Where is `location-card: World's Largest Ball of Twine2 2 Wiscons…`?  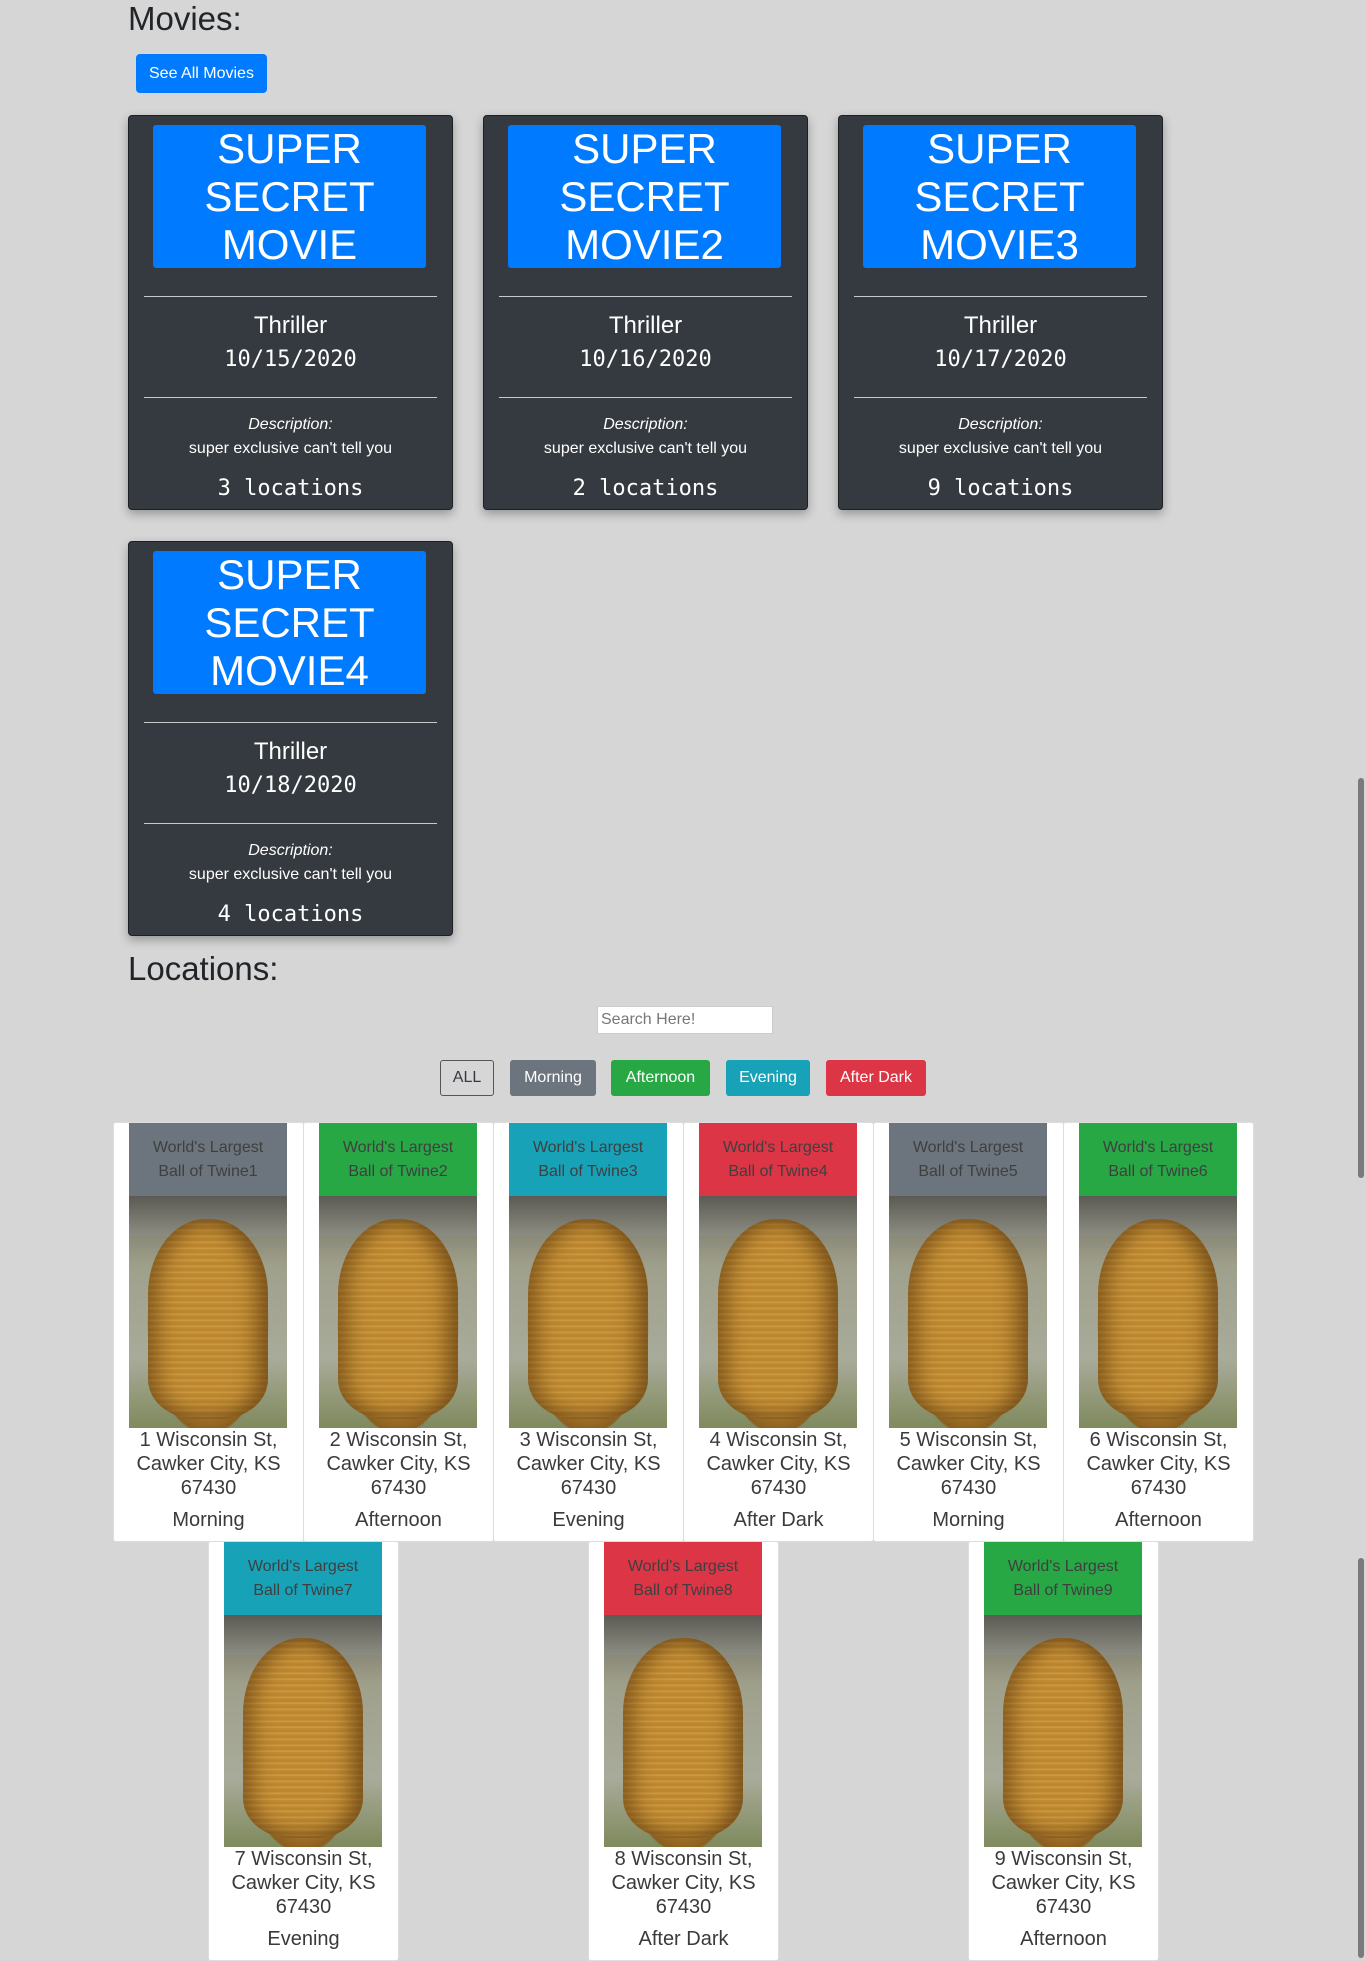
location-card: World's Largest Ball of Twine2 2 Wiscons… is located at coordinates (398, 1332).